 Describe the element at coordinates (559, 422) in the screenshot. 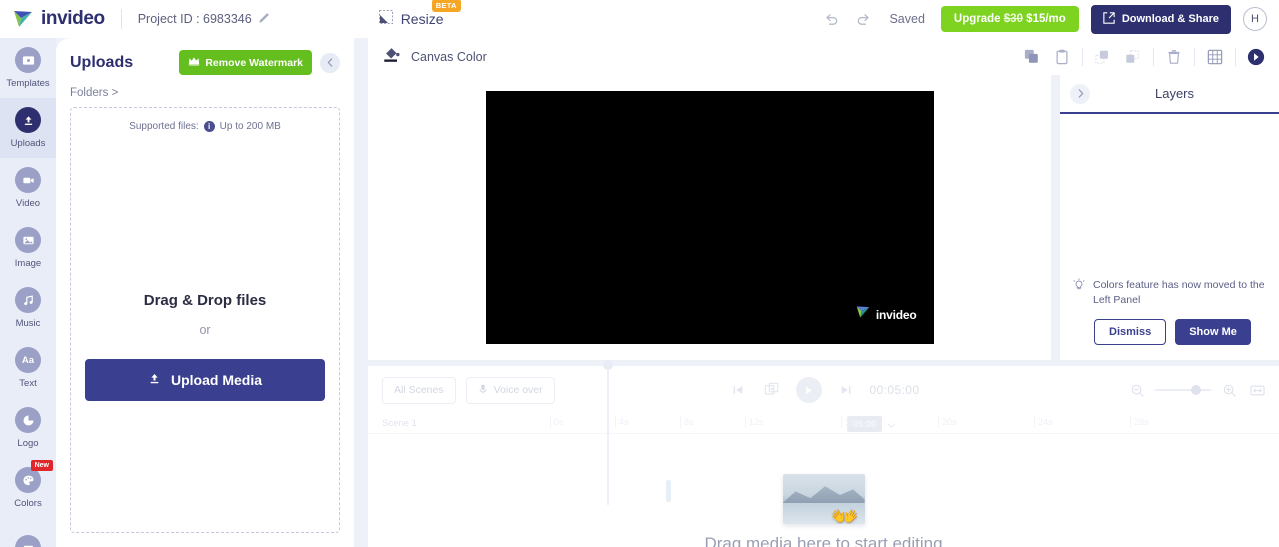

I see `ruler-tick-label: 0s` at that location.